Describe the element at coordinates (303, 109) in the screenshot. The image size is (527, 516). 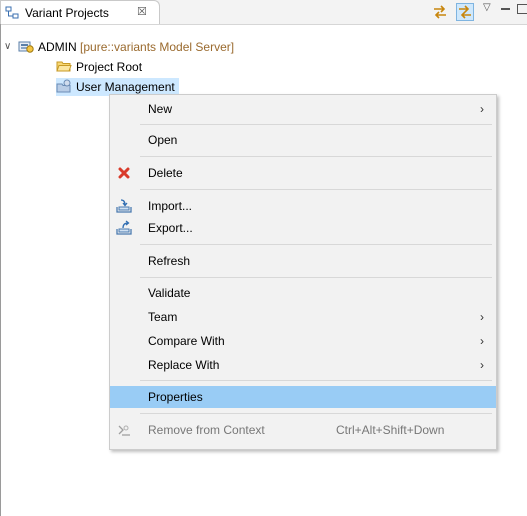
I see `menu-item-new: New ›` at that location.